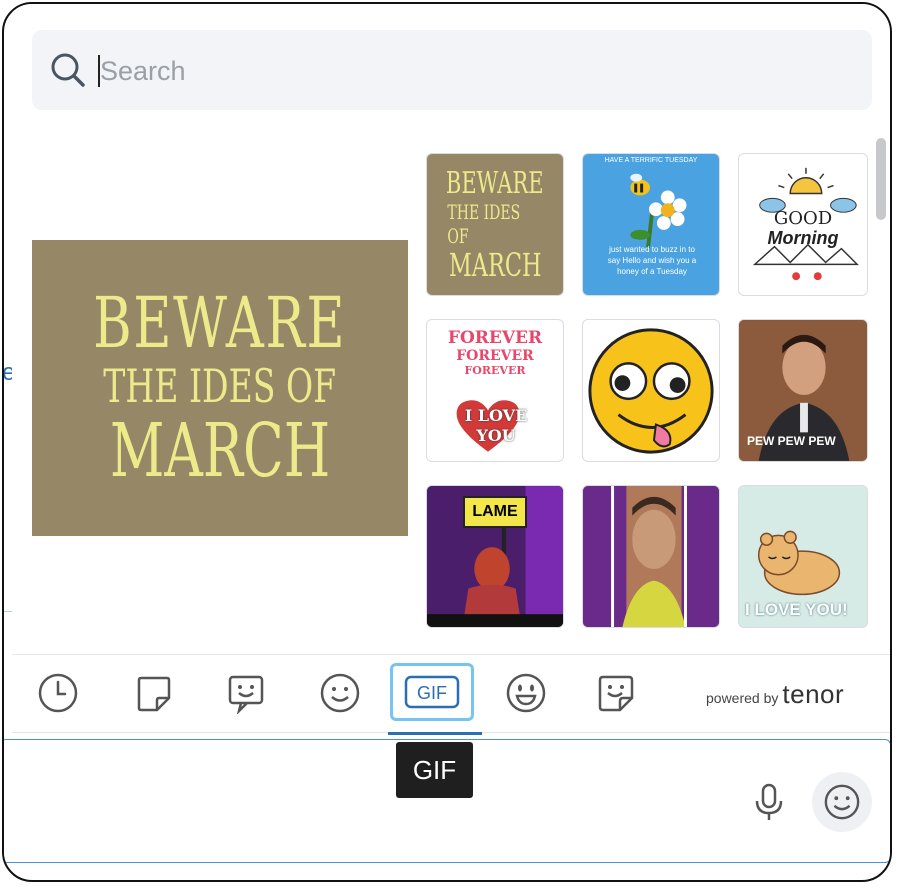  I want to click on gif-tile-text: THE IDES OF, so click(484, 223).